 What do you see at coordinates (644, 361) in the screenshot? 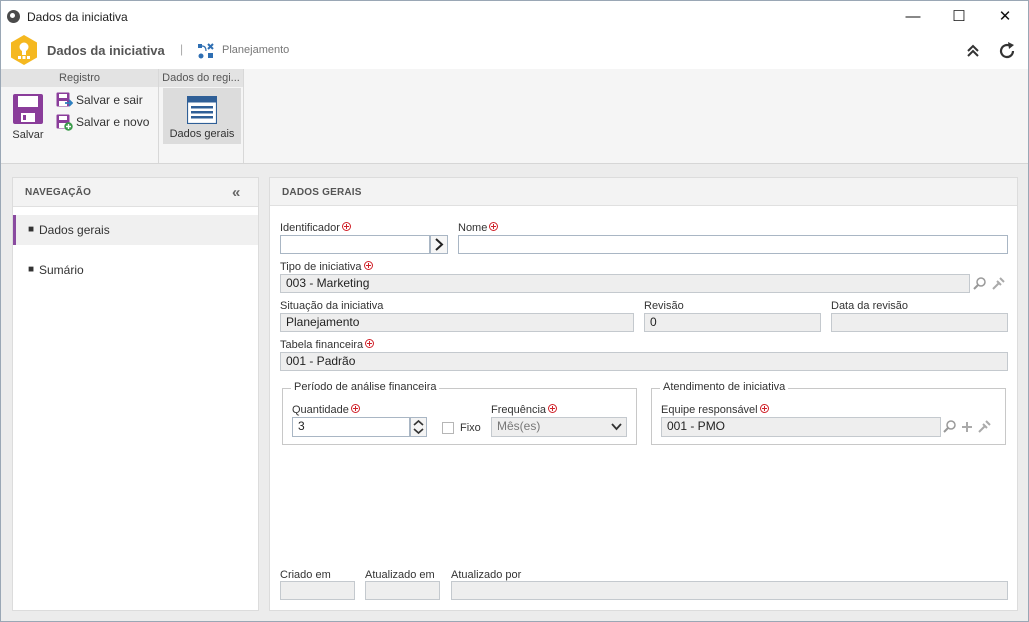
I see `tabela-field: 001 - Padrão` at bounding box center [644, 361].